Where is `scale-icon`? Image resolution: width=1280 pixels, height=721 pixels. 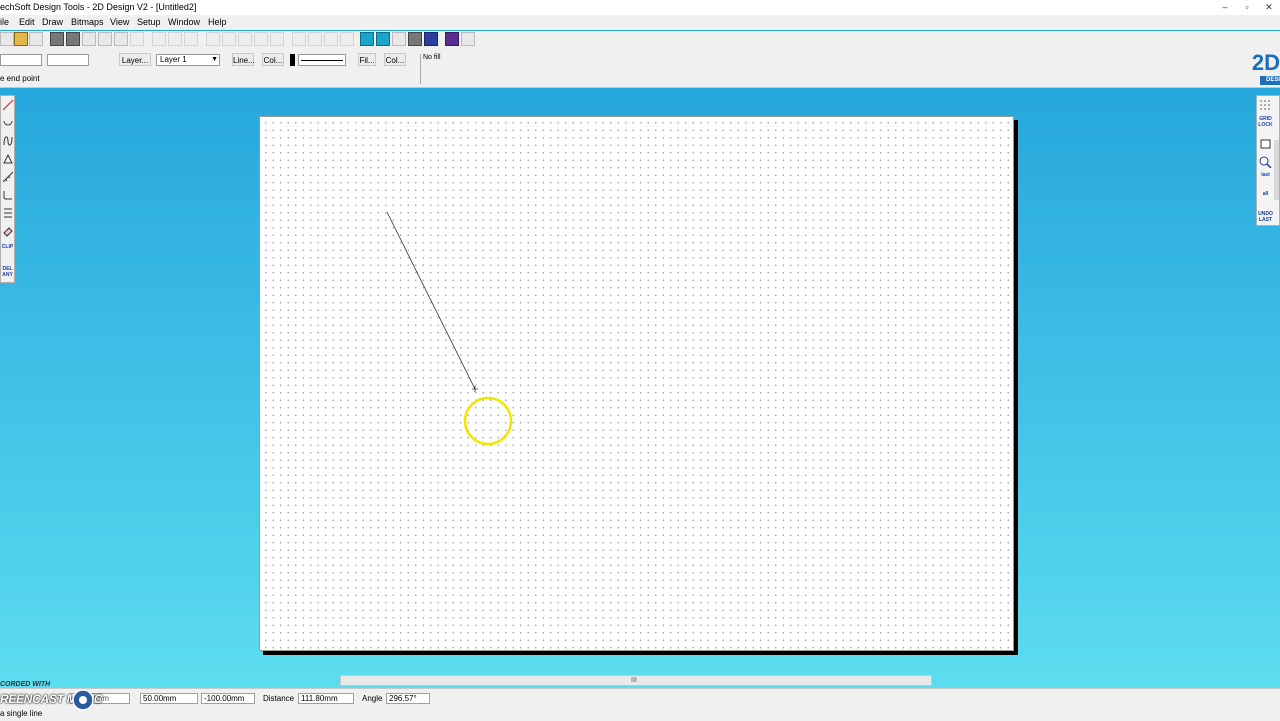 scale-icon is located at coordinates (331, 39).